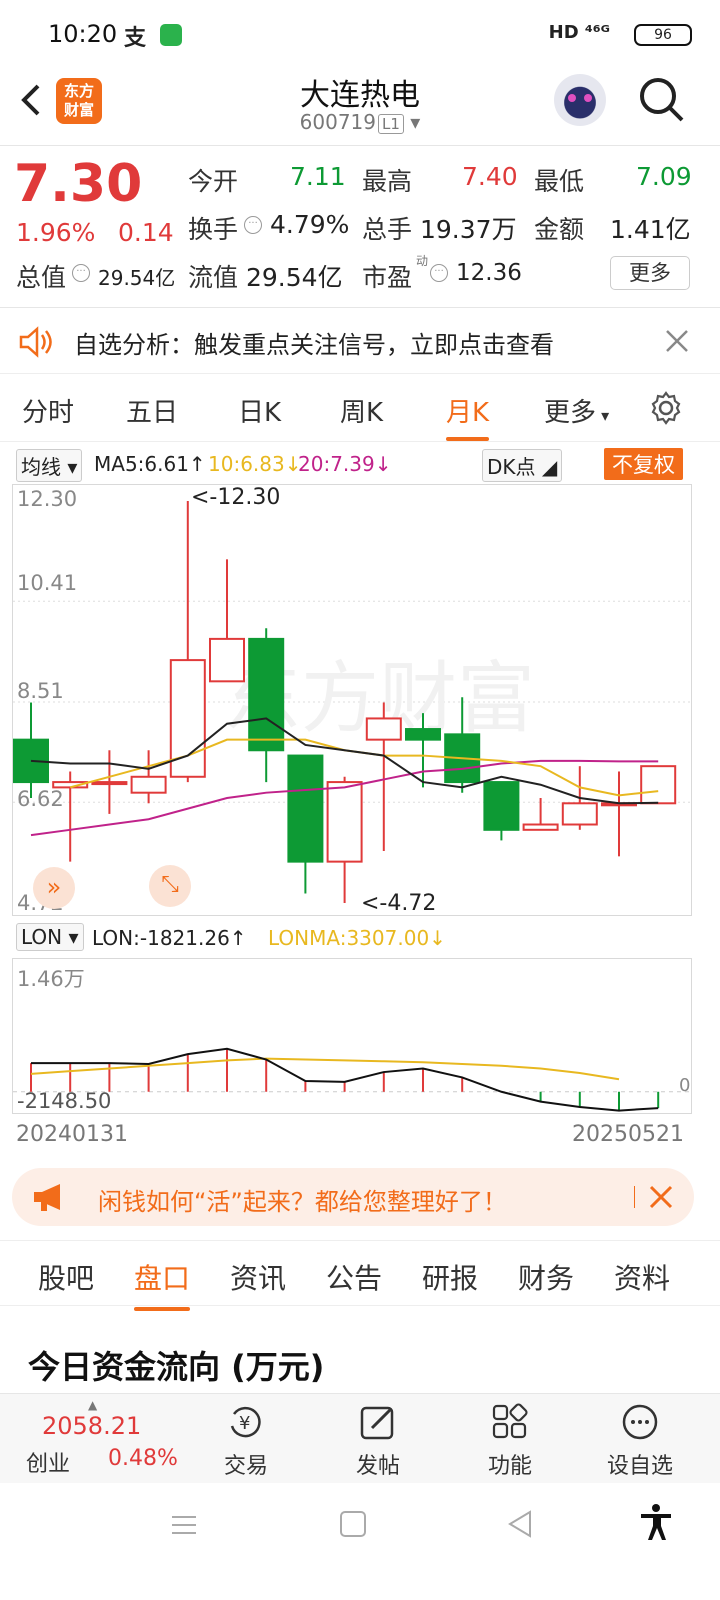 This screenshot has width=720, height=1600. Describe the element at coordinates (468, 229) in the screenshot. I see `volume-value: 19.37万` at that location.